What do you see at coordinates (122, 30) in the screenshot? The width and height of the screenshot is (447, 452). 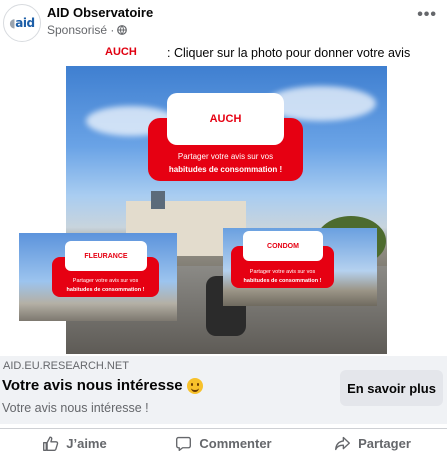 I see `globe-icon` at bounding box center [122, 30].